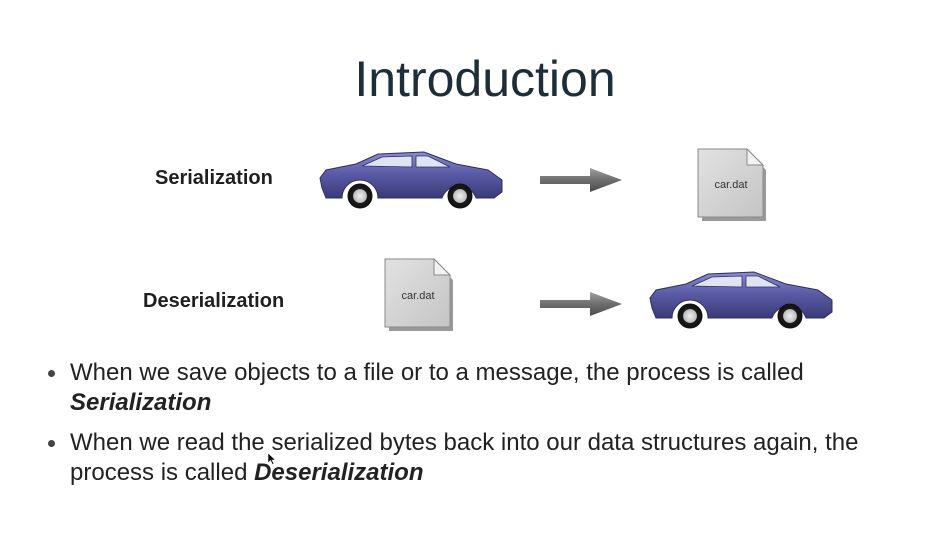 This screenshot has width=937, height=537. I want to click on deserialization-label: Deserialization, so click(214, 301).